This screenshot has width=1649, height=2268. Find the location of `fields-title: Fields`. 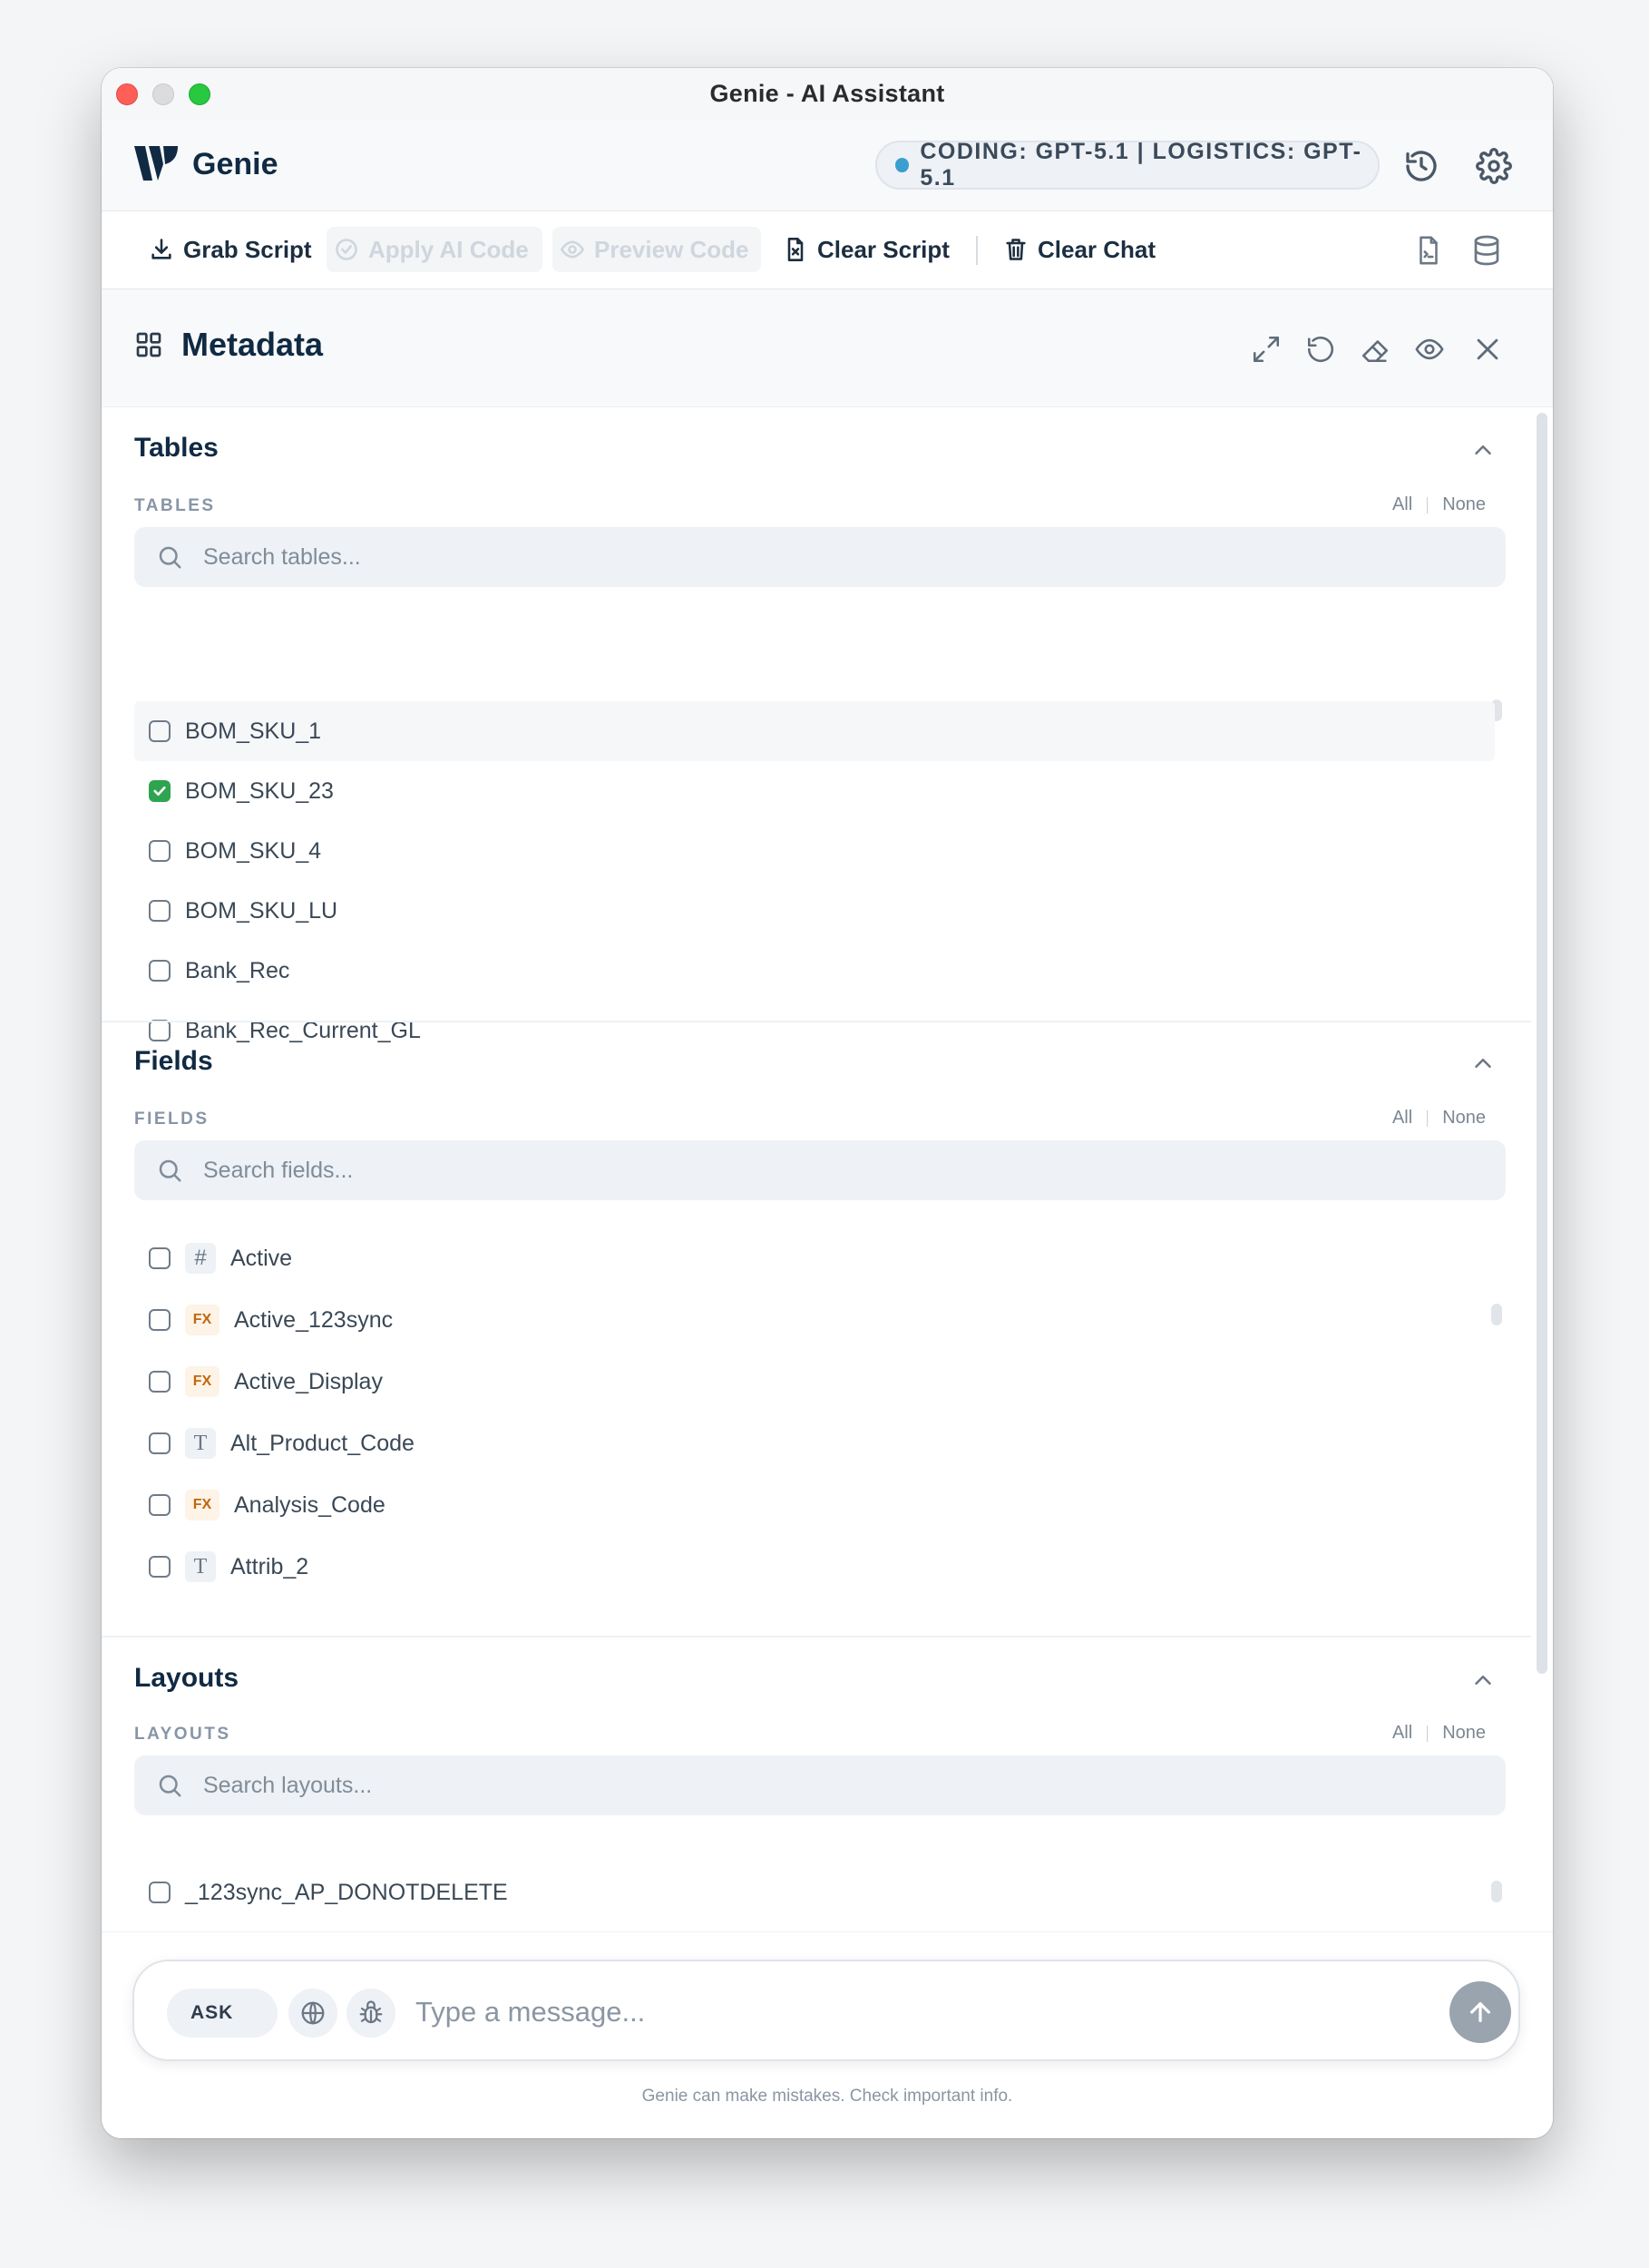

fields-title: Fields is located at coordinates (174, 1061).